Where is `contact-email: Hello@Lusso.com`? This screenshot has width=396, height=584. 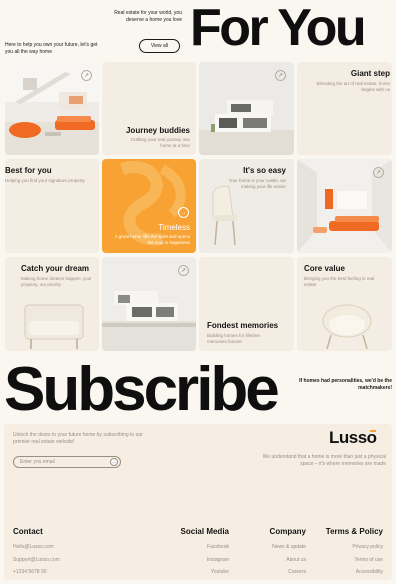 contact-email: Hello@Lusso.com is located at coordinates (36, 547).